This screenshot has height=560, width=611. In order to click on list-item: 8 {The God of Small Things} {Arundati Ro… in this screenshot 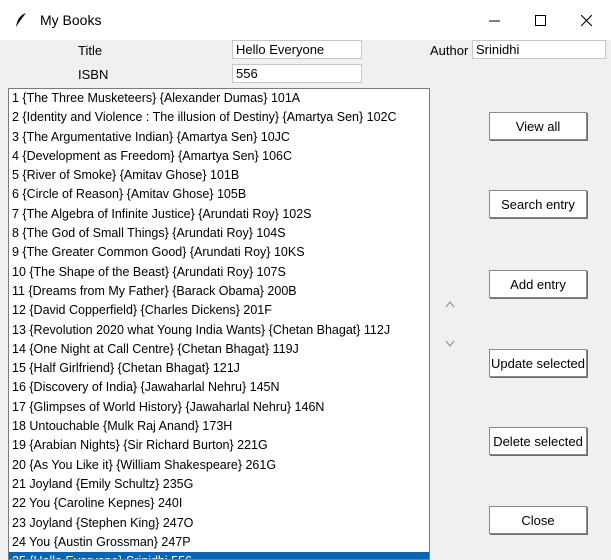, I will do `click(219, 233)`.